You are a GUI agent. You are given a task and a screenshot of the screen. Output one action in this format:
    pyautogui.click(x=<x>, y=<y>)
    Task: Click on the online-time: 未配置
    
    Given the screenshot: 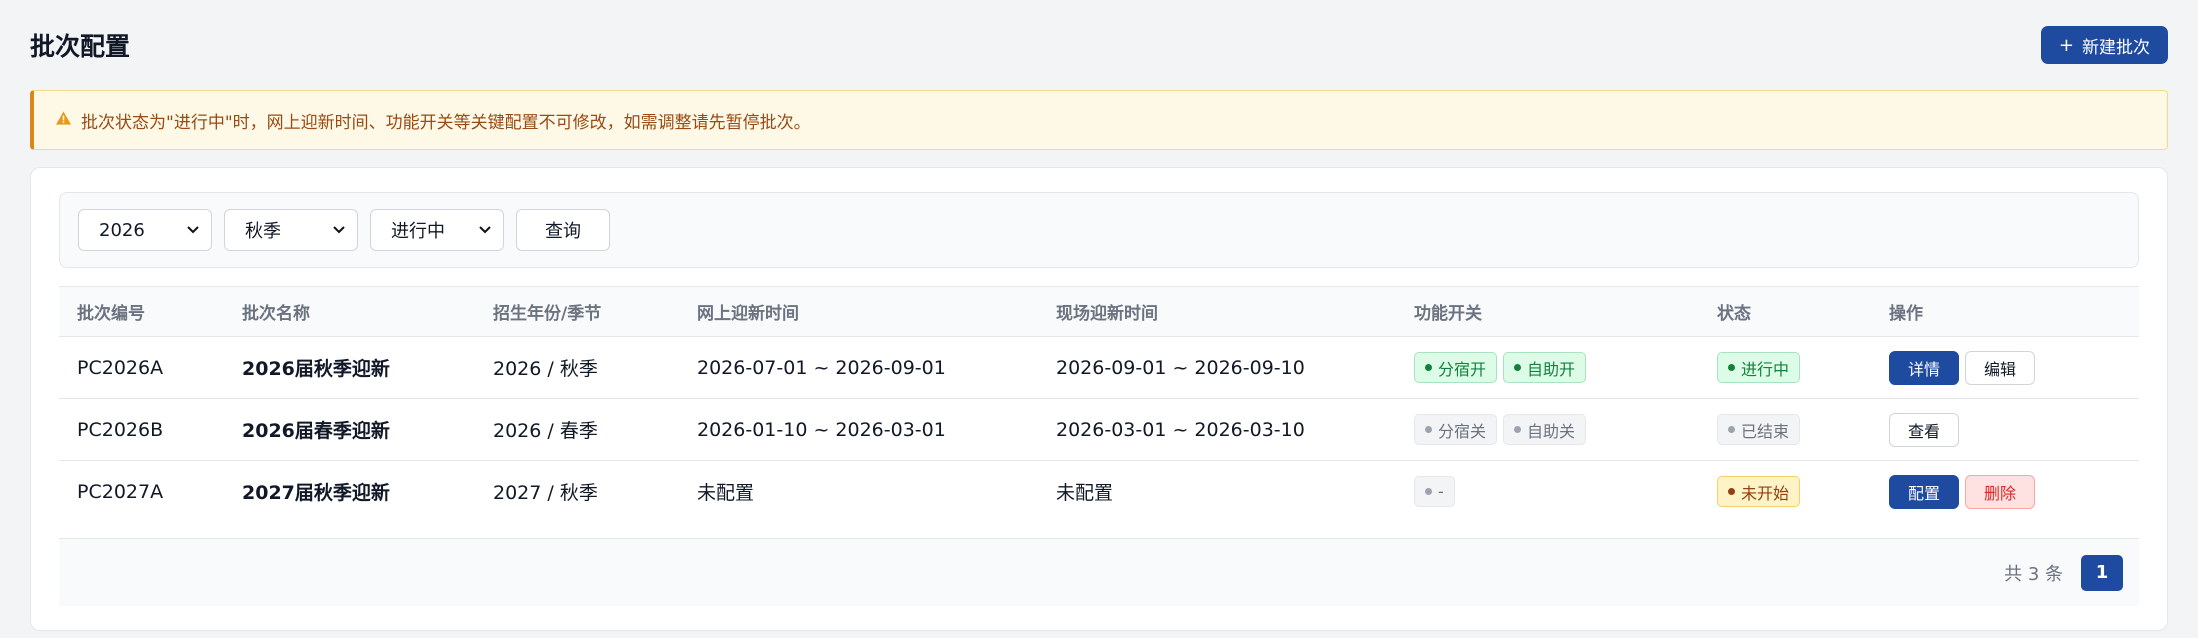 What is the action you would take?
    pyautogui.click(x=726, y=493)
    